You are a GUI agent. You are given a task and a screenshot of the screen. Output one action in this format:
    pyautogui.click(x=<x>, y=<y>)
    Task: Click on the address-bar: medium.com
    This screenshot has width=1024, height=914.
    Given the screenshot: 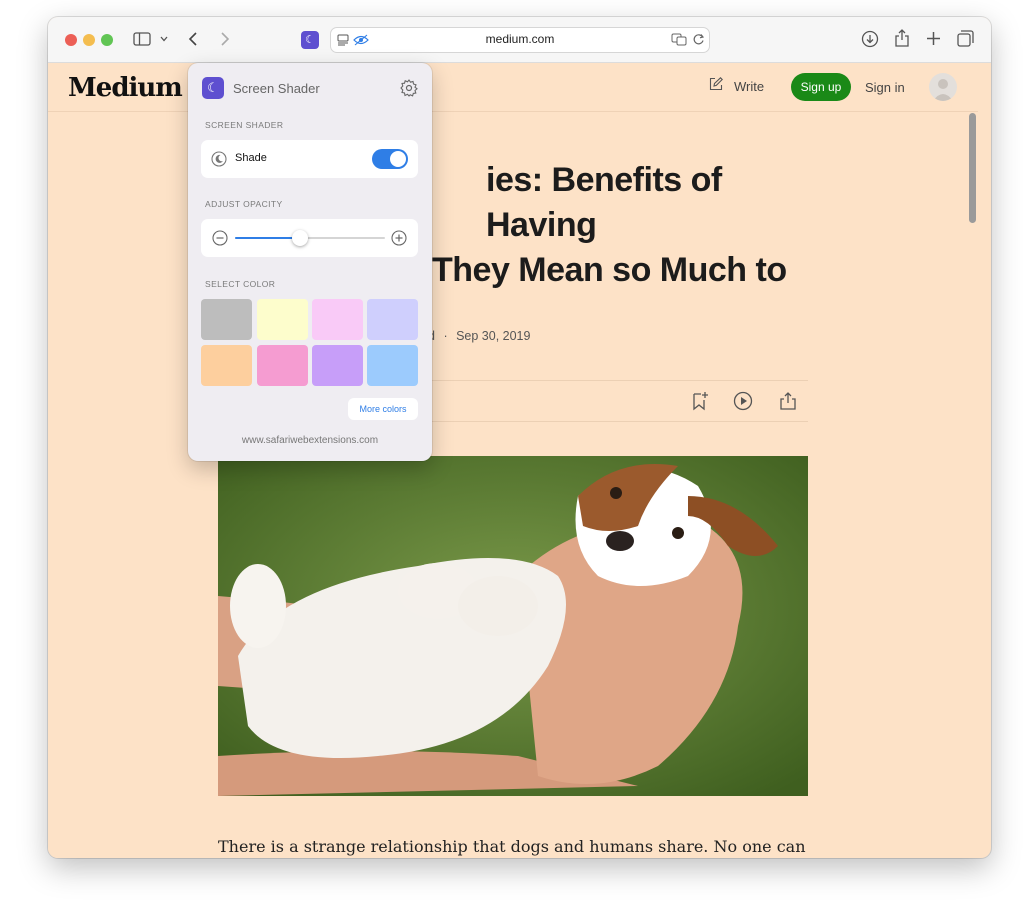 What is the action you would take?
    pyautogui.click(x=520, y=40)
    